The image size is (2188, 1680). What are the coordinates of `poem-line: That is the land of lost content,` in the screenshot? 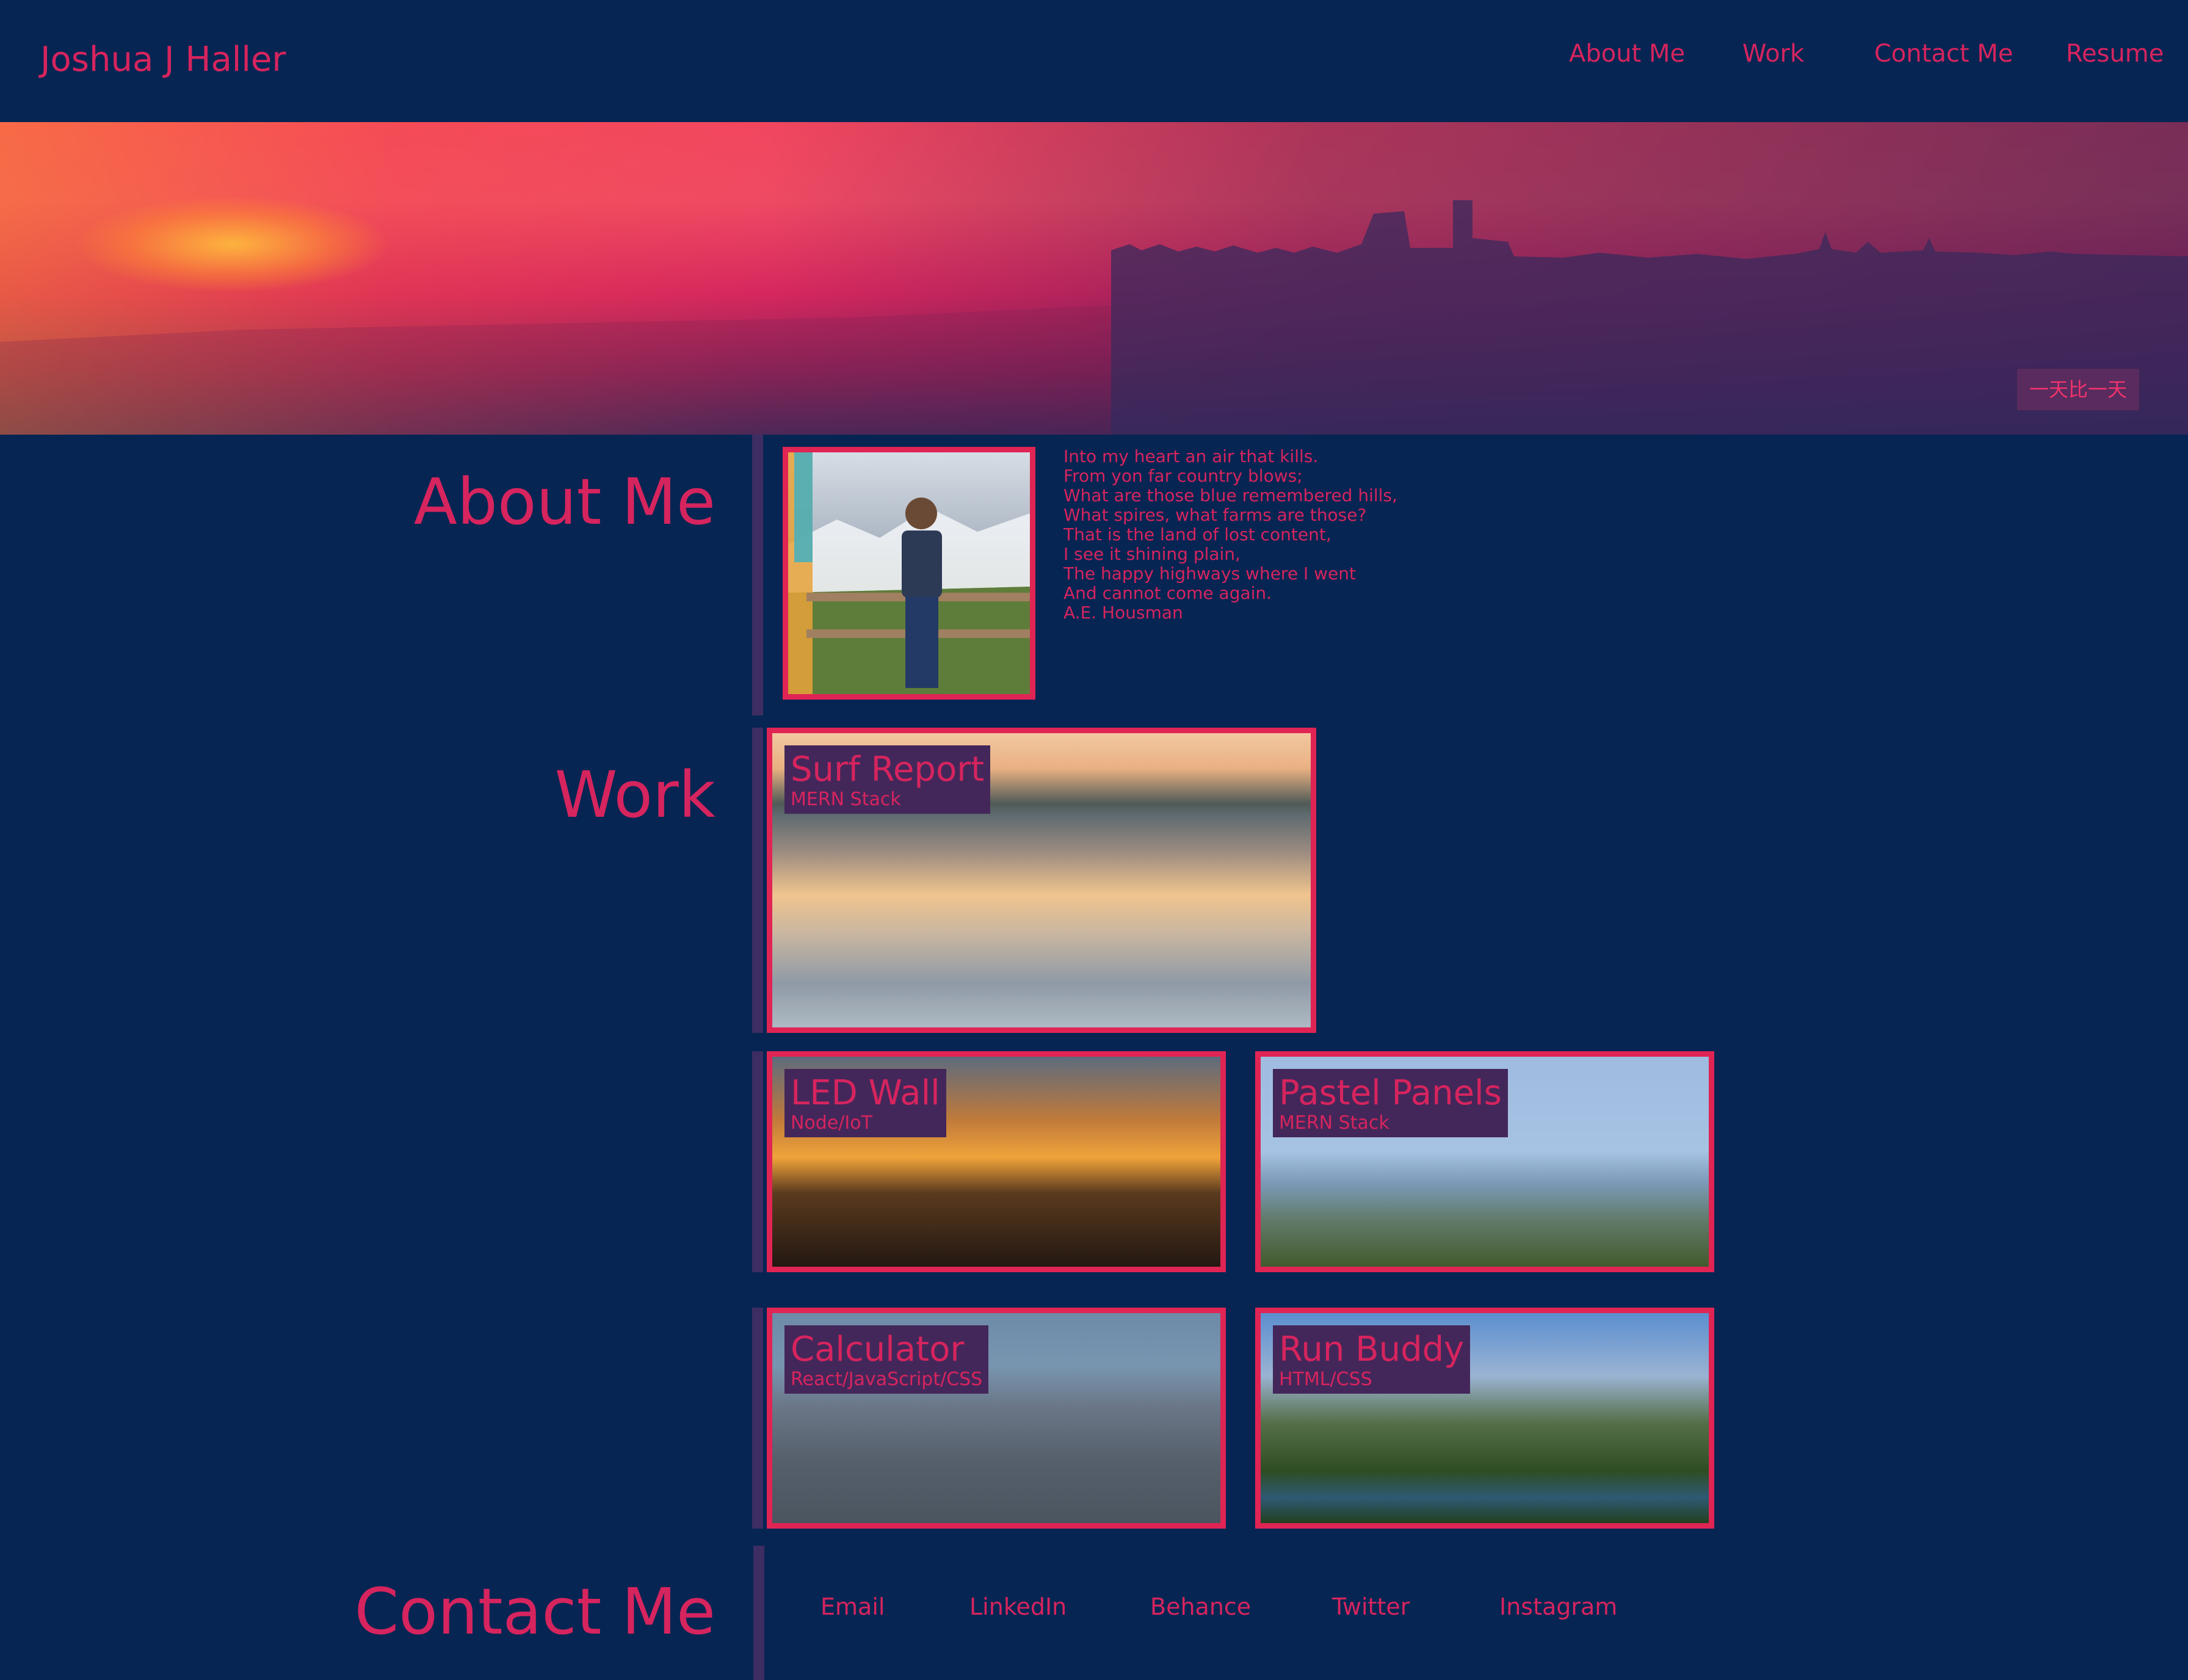 It's located at (1197, 534).